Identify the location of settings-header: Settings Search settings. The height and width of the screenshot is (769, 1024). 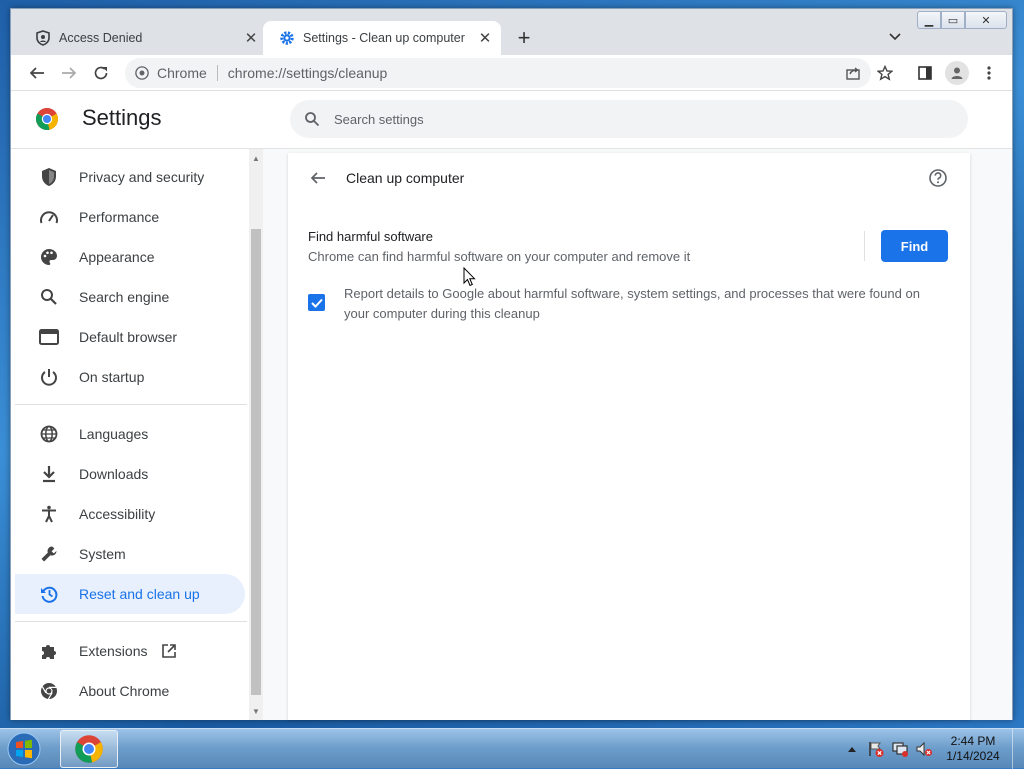
(511, 120).